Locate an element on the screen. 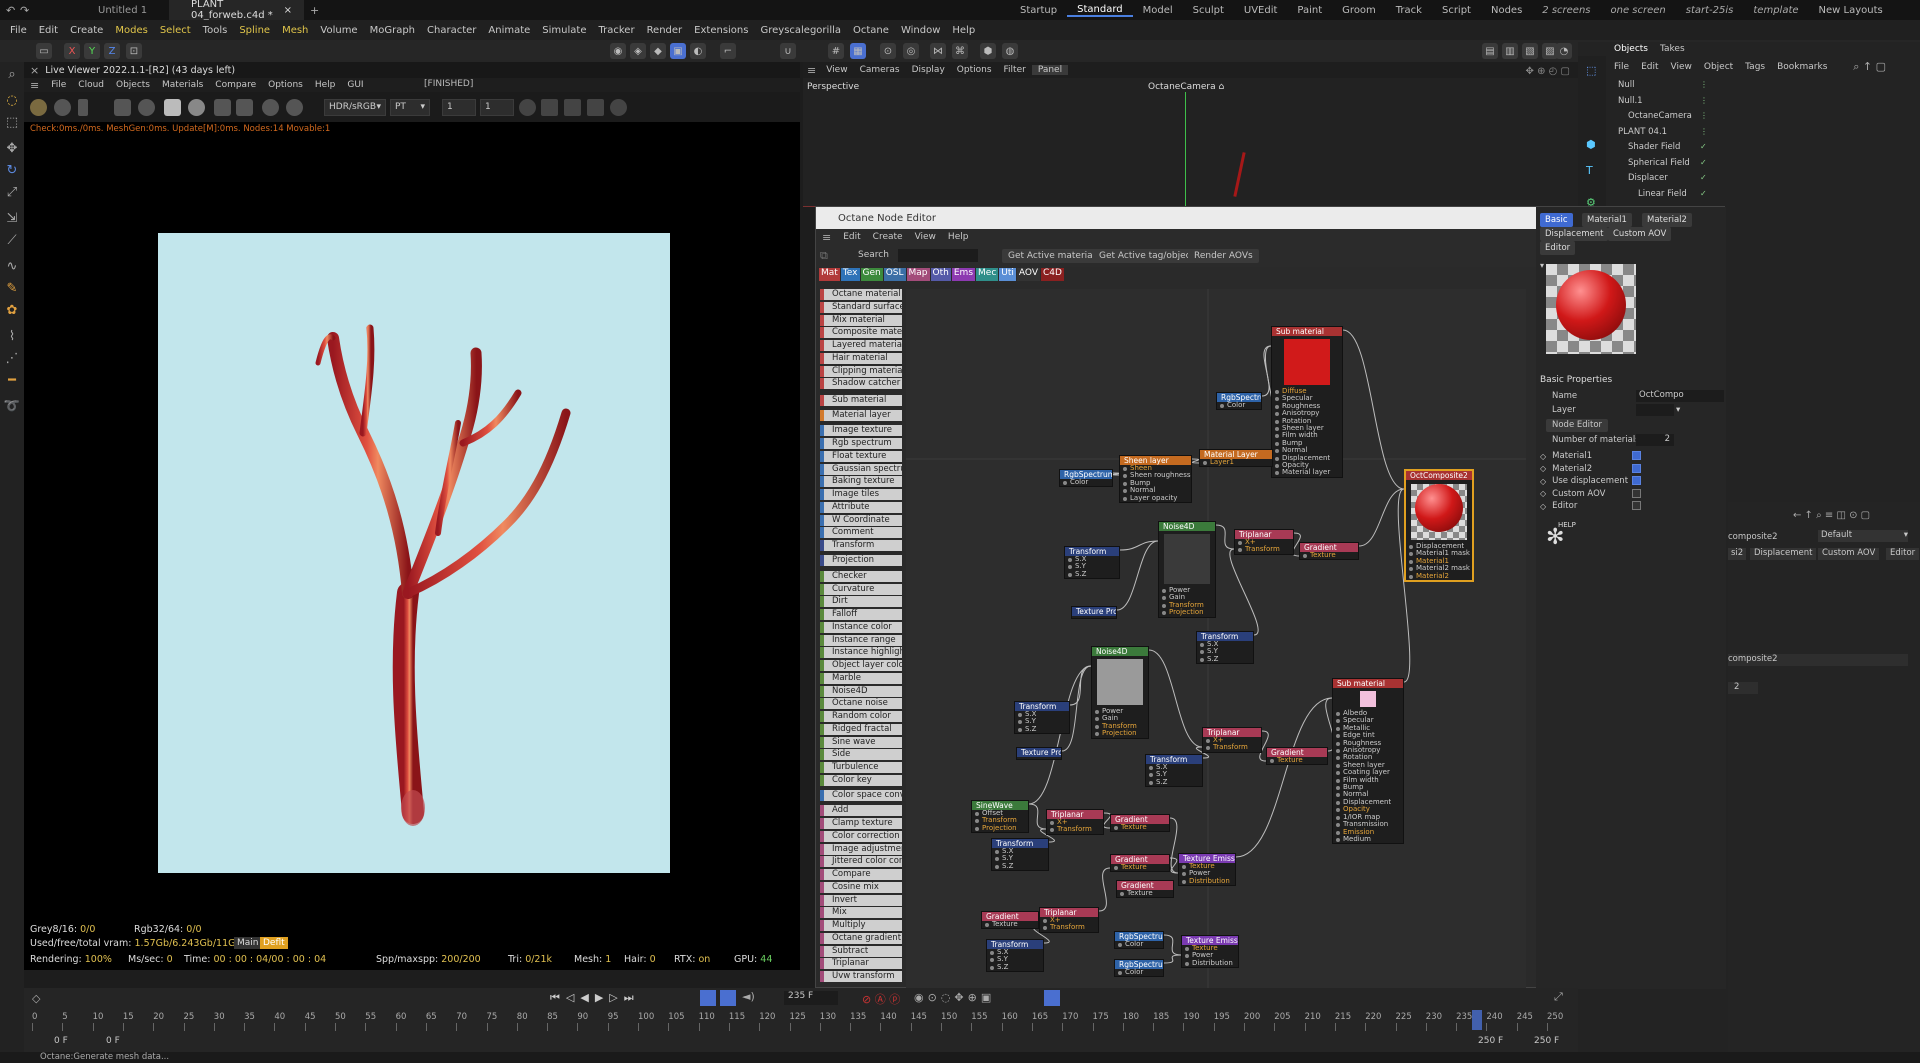 The image size is (1920, 1063). node-list-item: Falloff is located at coordinates (861, 615).